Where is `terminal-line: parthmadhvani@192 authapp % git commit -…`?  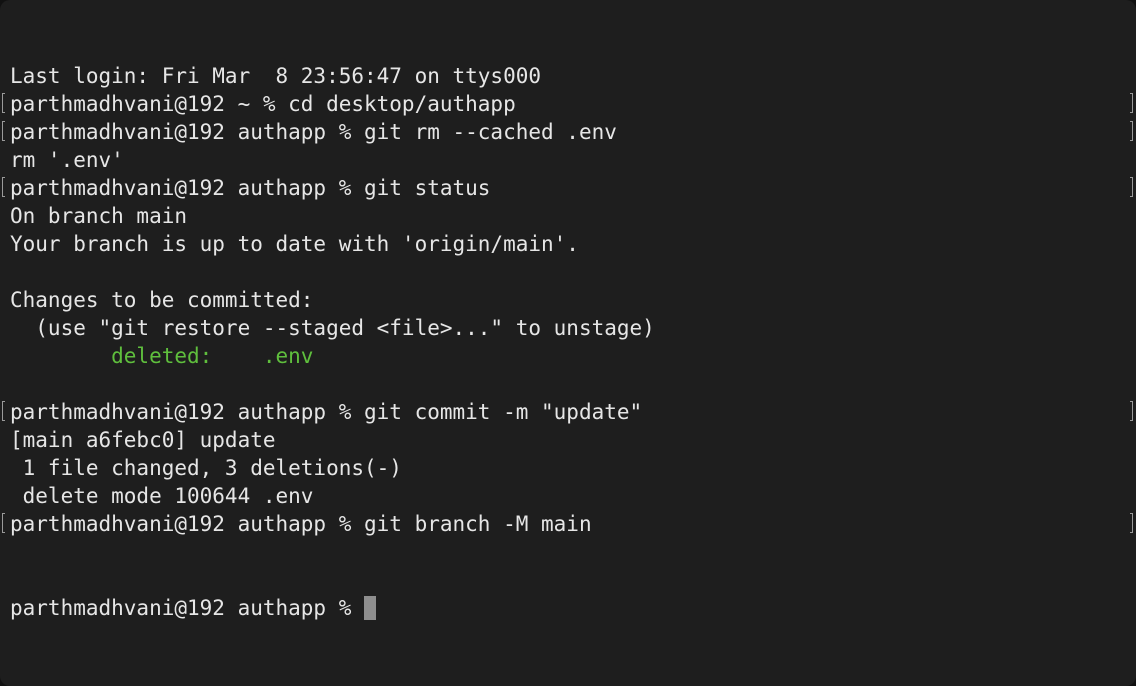 terminal-line: parthmadhvani@192 authapp % git commit -… is located at coordinates (569, 412).